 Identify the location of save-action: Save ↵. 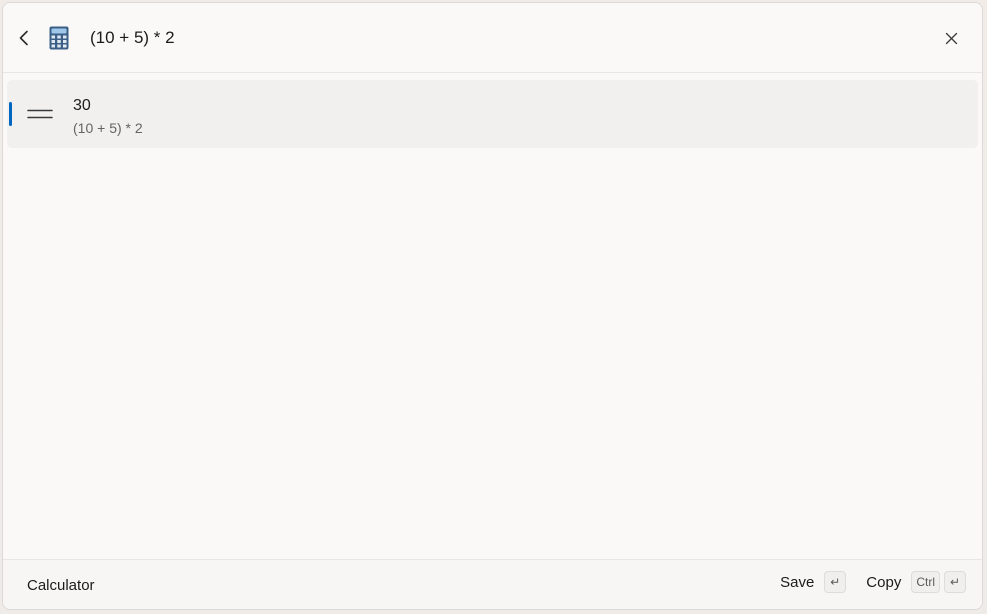
(813, 582).